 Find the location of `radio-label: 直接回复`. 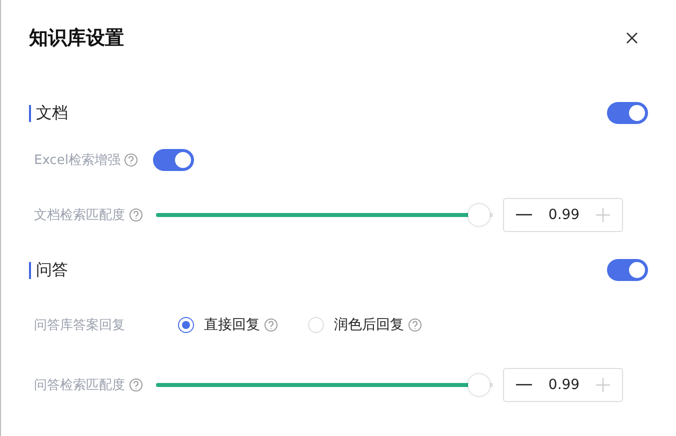

radio-label: 直接回复 is located at coordinates (232, 325).